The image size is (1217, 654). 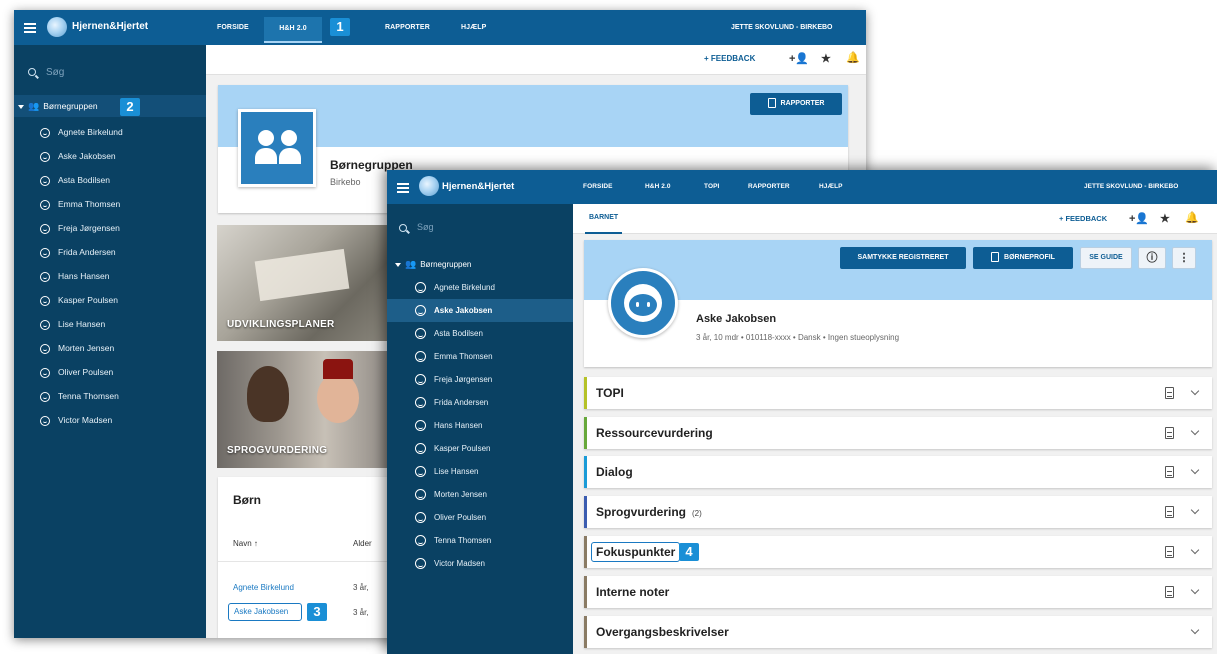 I want to click on column-header-name: Navn ↑, so click(x=245, y=543).